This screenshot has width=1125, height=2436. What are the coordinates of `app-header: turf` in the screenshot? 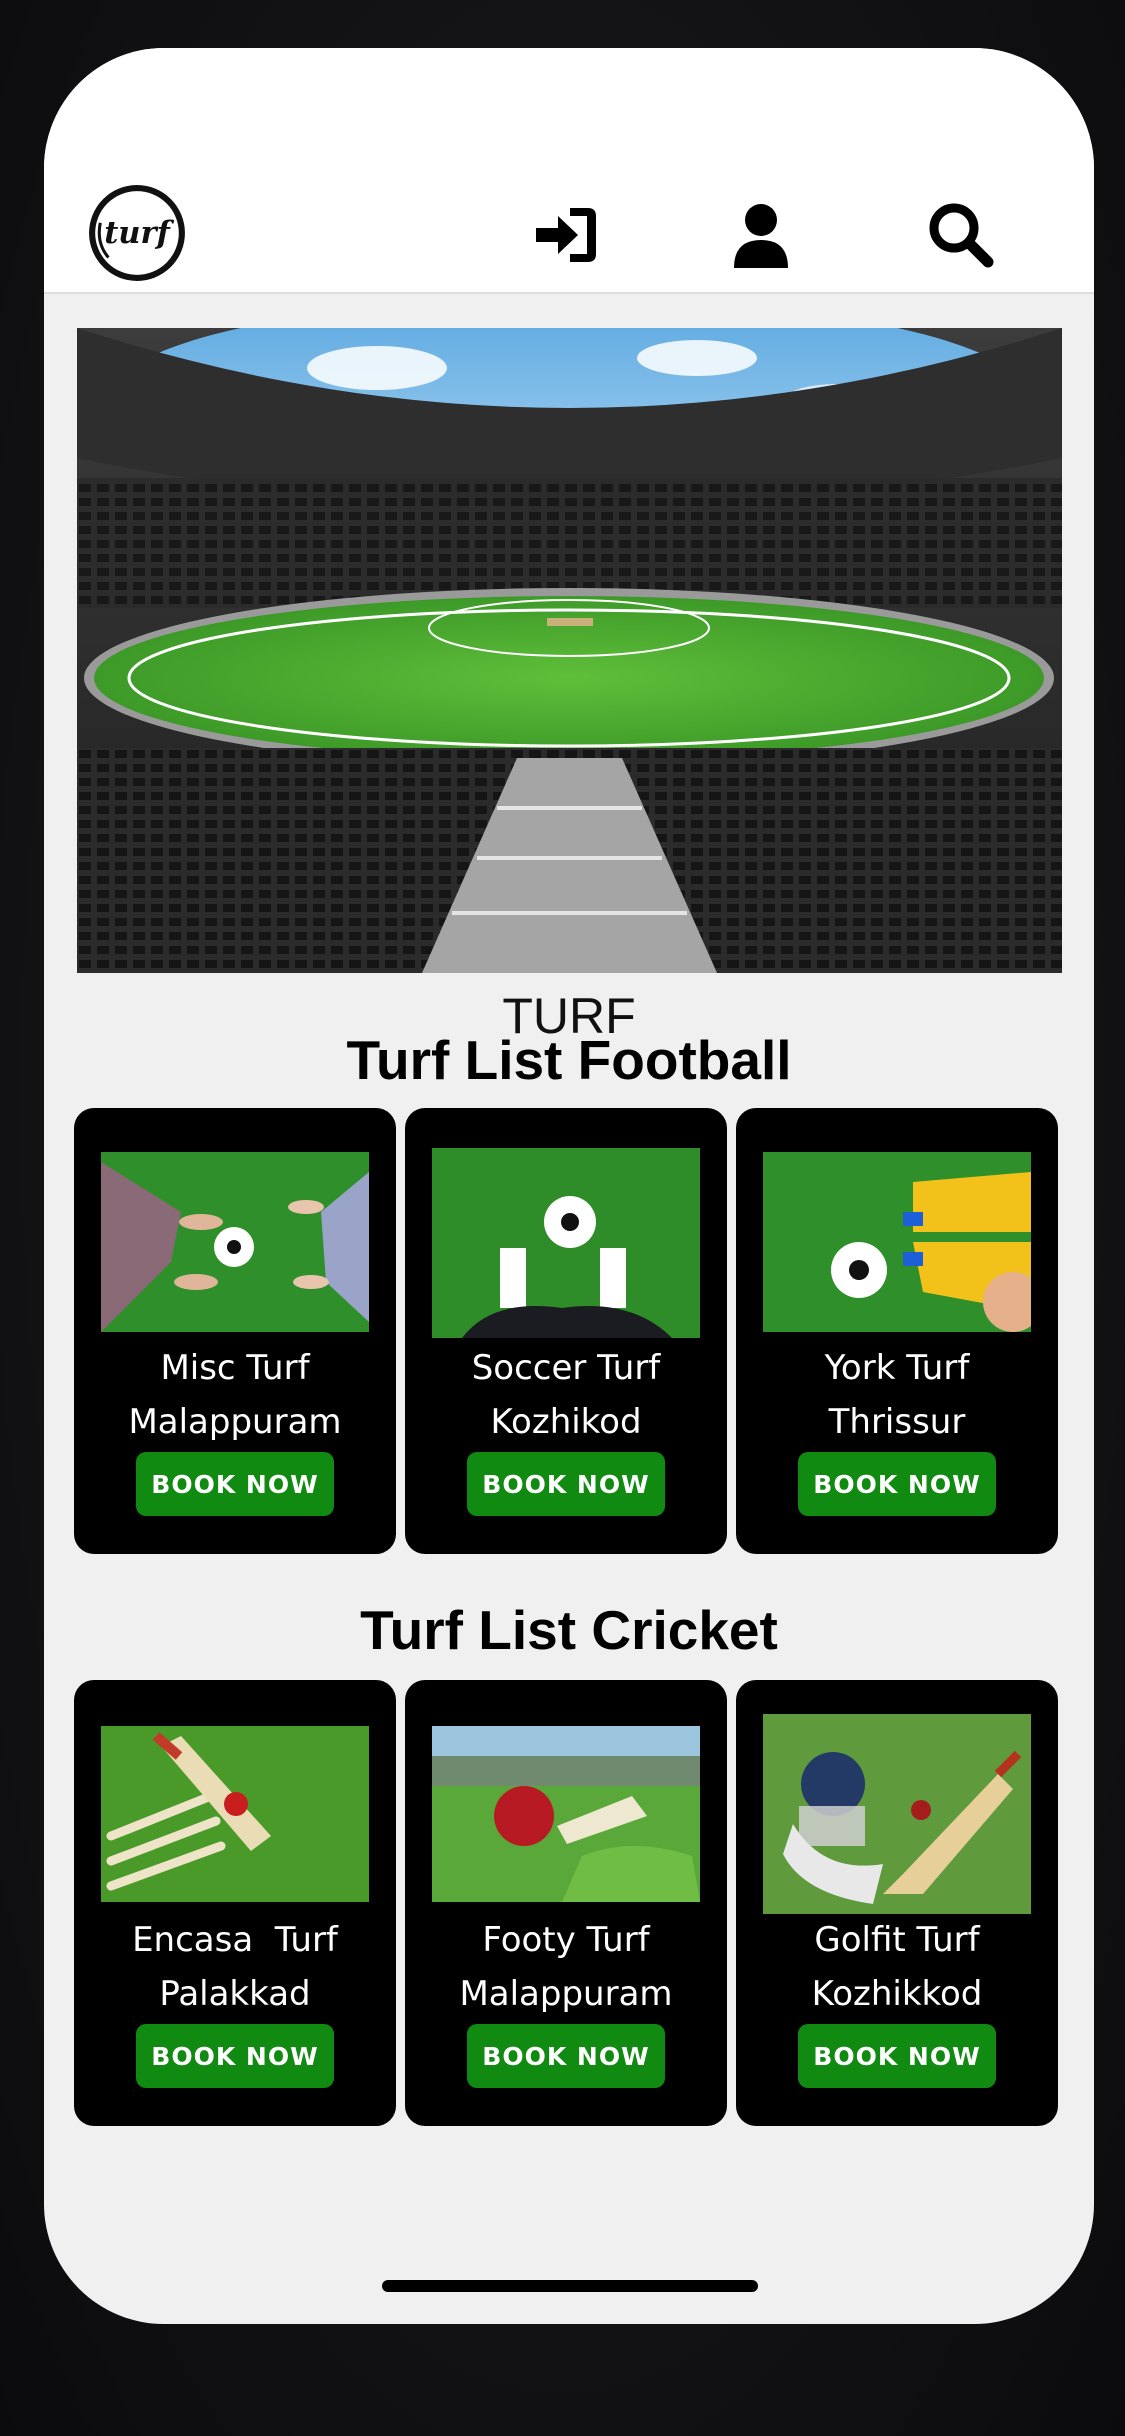 It's located at (569, 171).